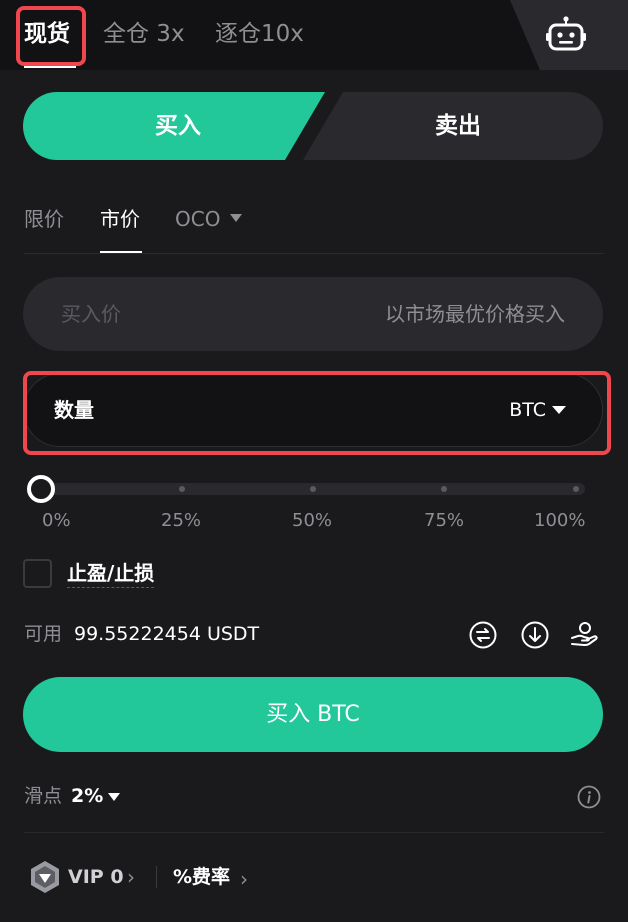 The height and width of the screenshot is (922, 628). I want to click on submit-buy-button: 买入 BTC, so click(313, 714).